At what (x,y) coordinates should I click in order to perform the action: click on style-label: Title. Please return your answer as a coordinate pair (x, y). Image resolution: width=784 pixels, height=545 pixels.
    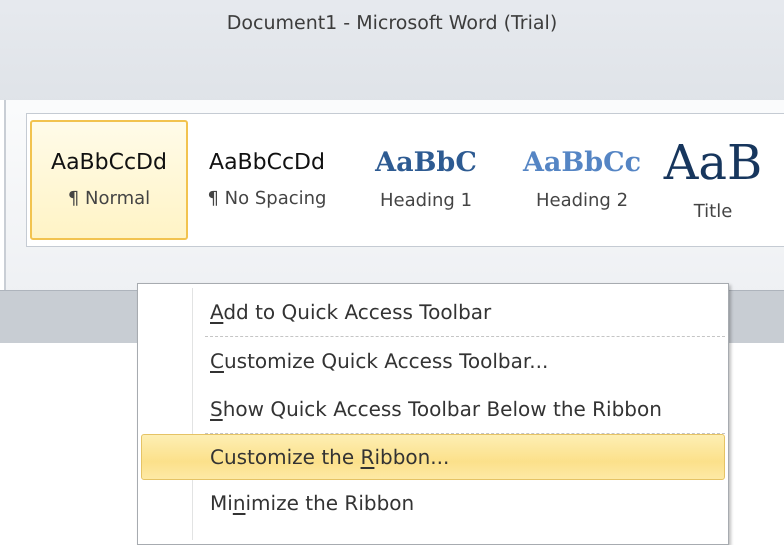
    Looking at the image, I should click on (713, 211).